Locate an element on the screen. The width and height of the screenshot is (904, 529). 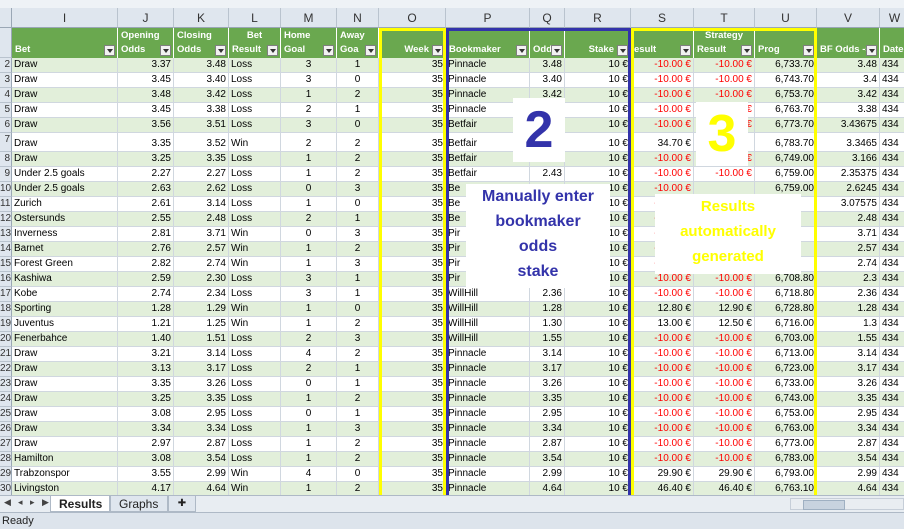
cell-closing-odds: 2.48 is located at coordinates (201, 219).